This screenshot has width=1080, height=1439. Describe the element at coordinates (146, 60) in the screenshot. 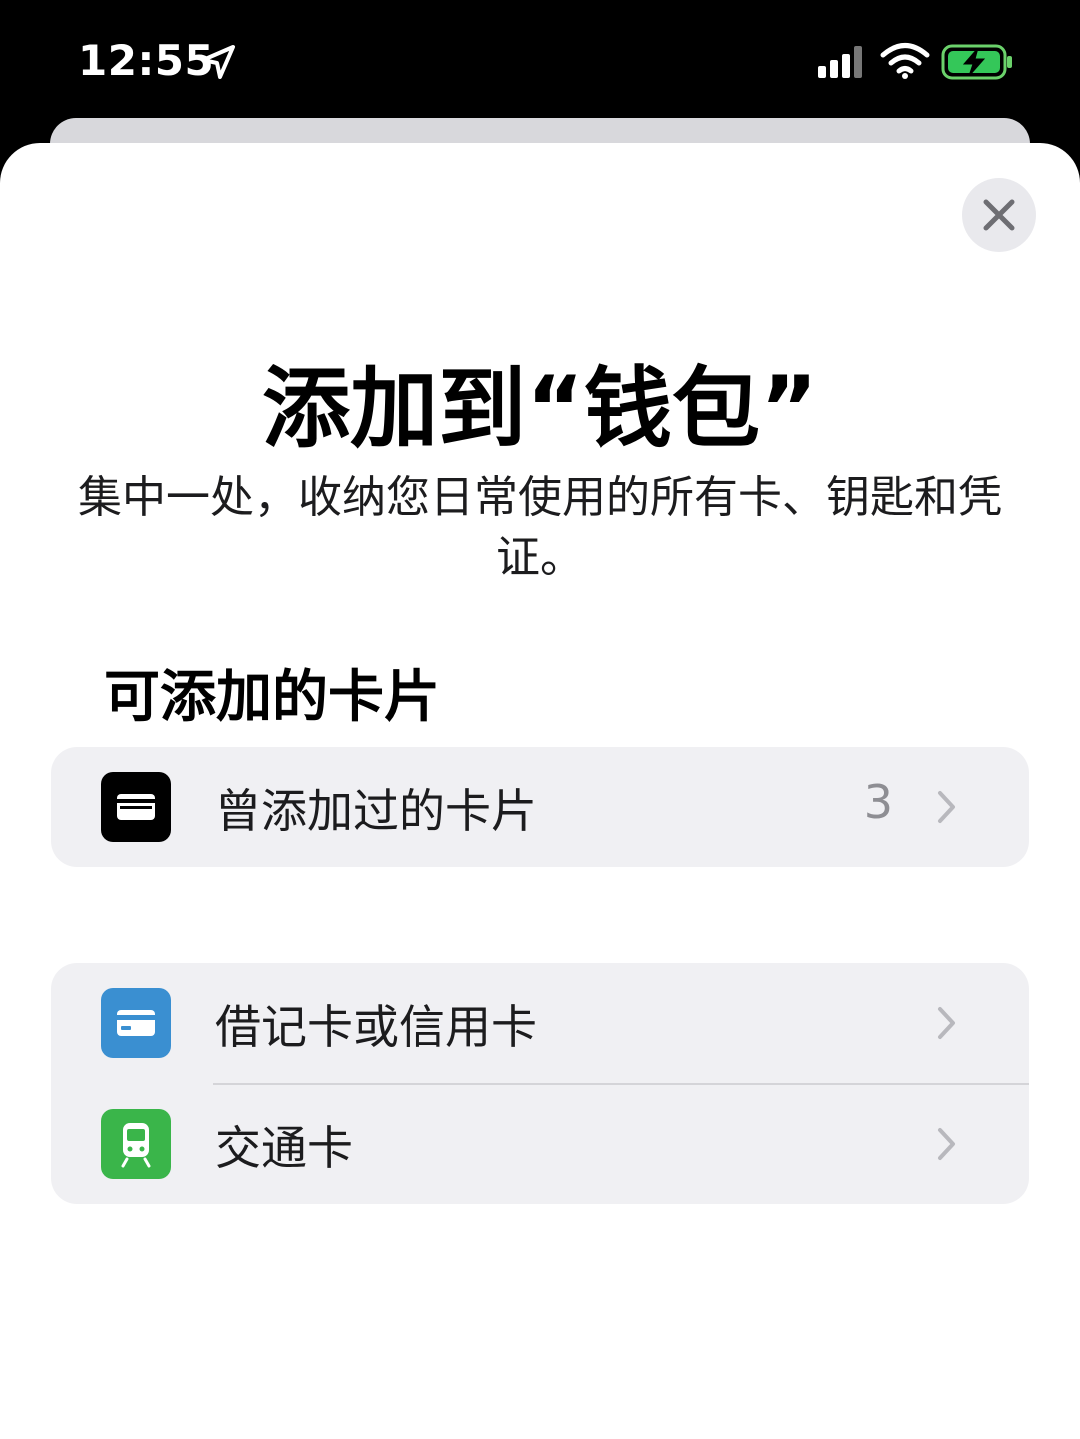

I see `status-time: 12:55` at that location.